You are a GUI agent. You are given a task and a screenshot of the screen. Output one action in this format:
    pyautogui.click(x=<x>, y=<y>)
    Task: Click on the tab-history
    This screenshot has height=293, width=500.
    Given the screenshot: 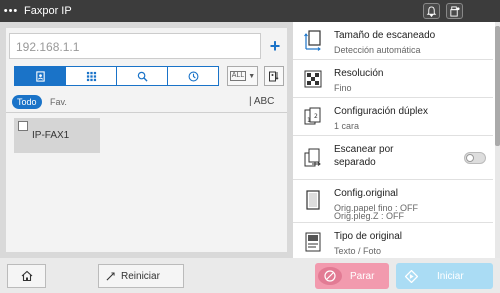 What is the action you would take?
    pyautogui.click(x=193, y=76)
    